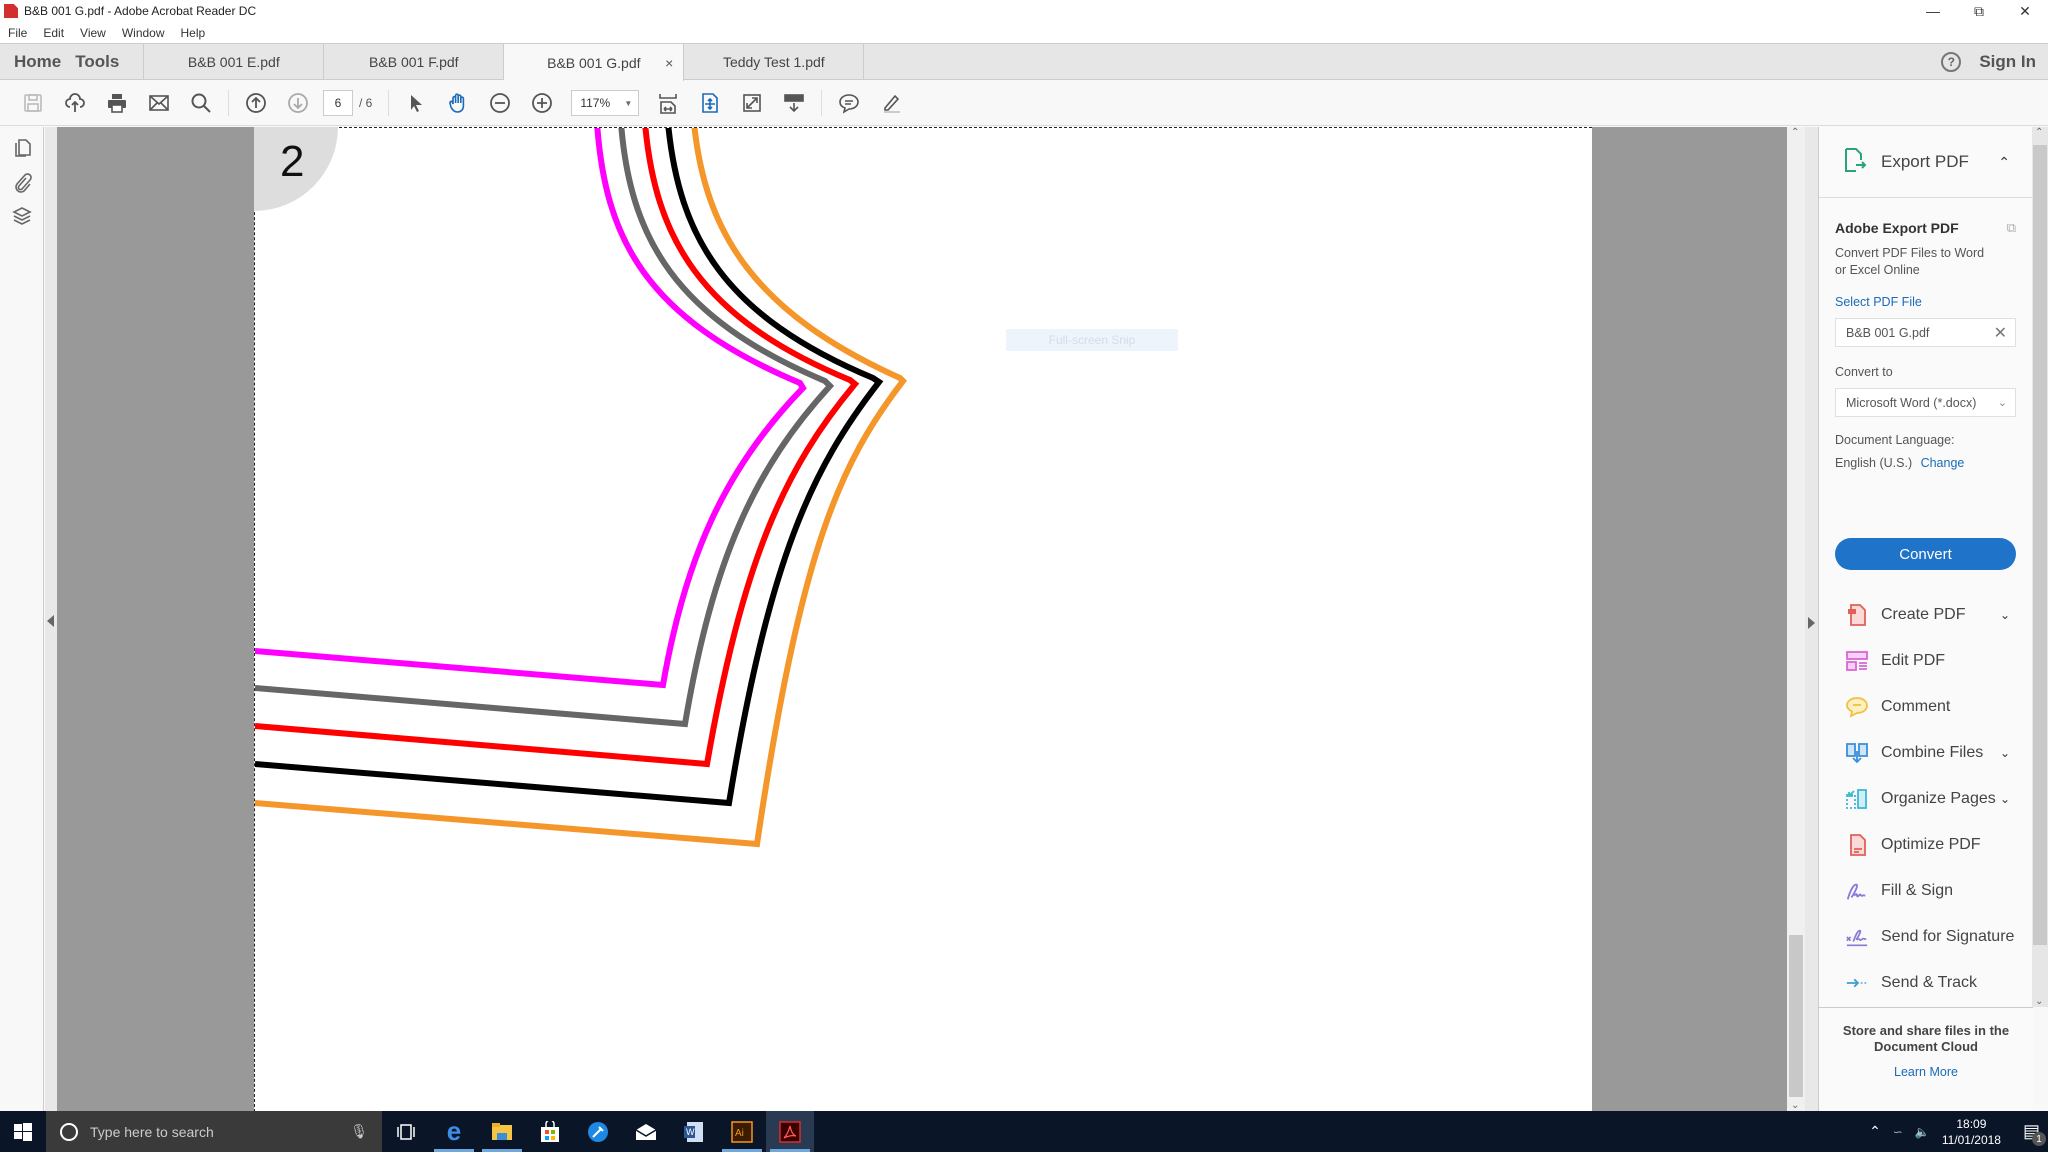 The height and width of the screenshot is (1152, 2048). I want to click on page-up-icon, so click(256, 103).